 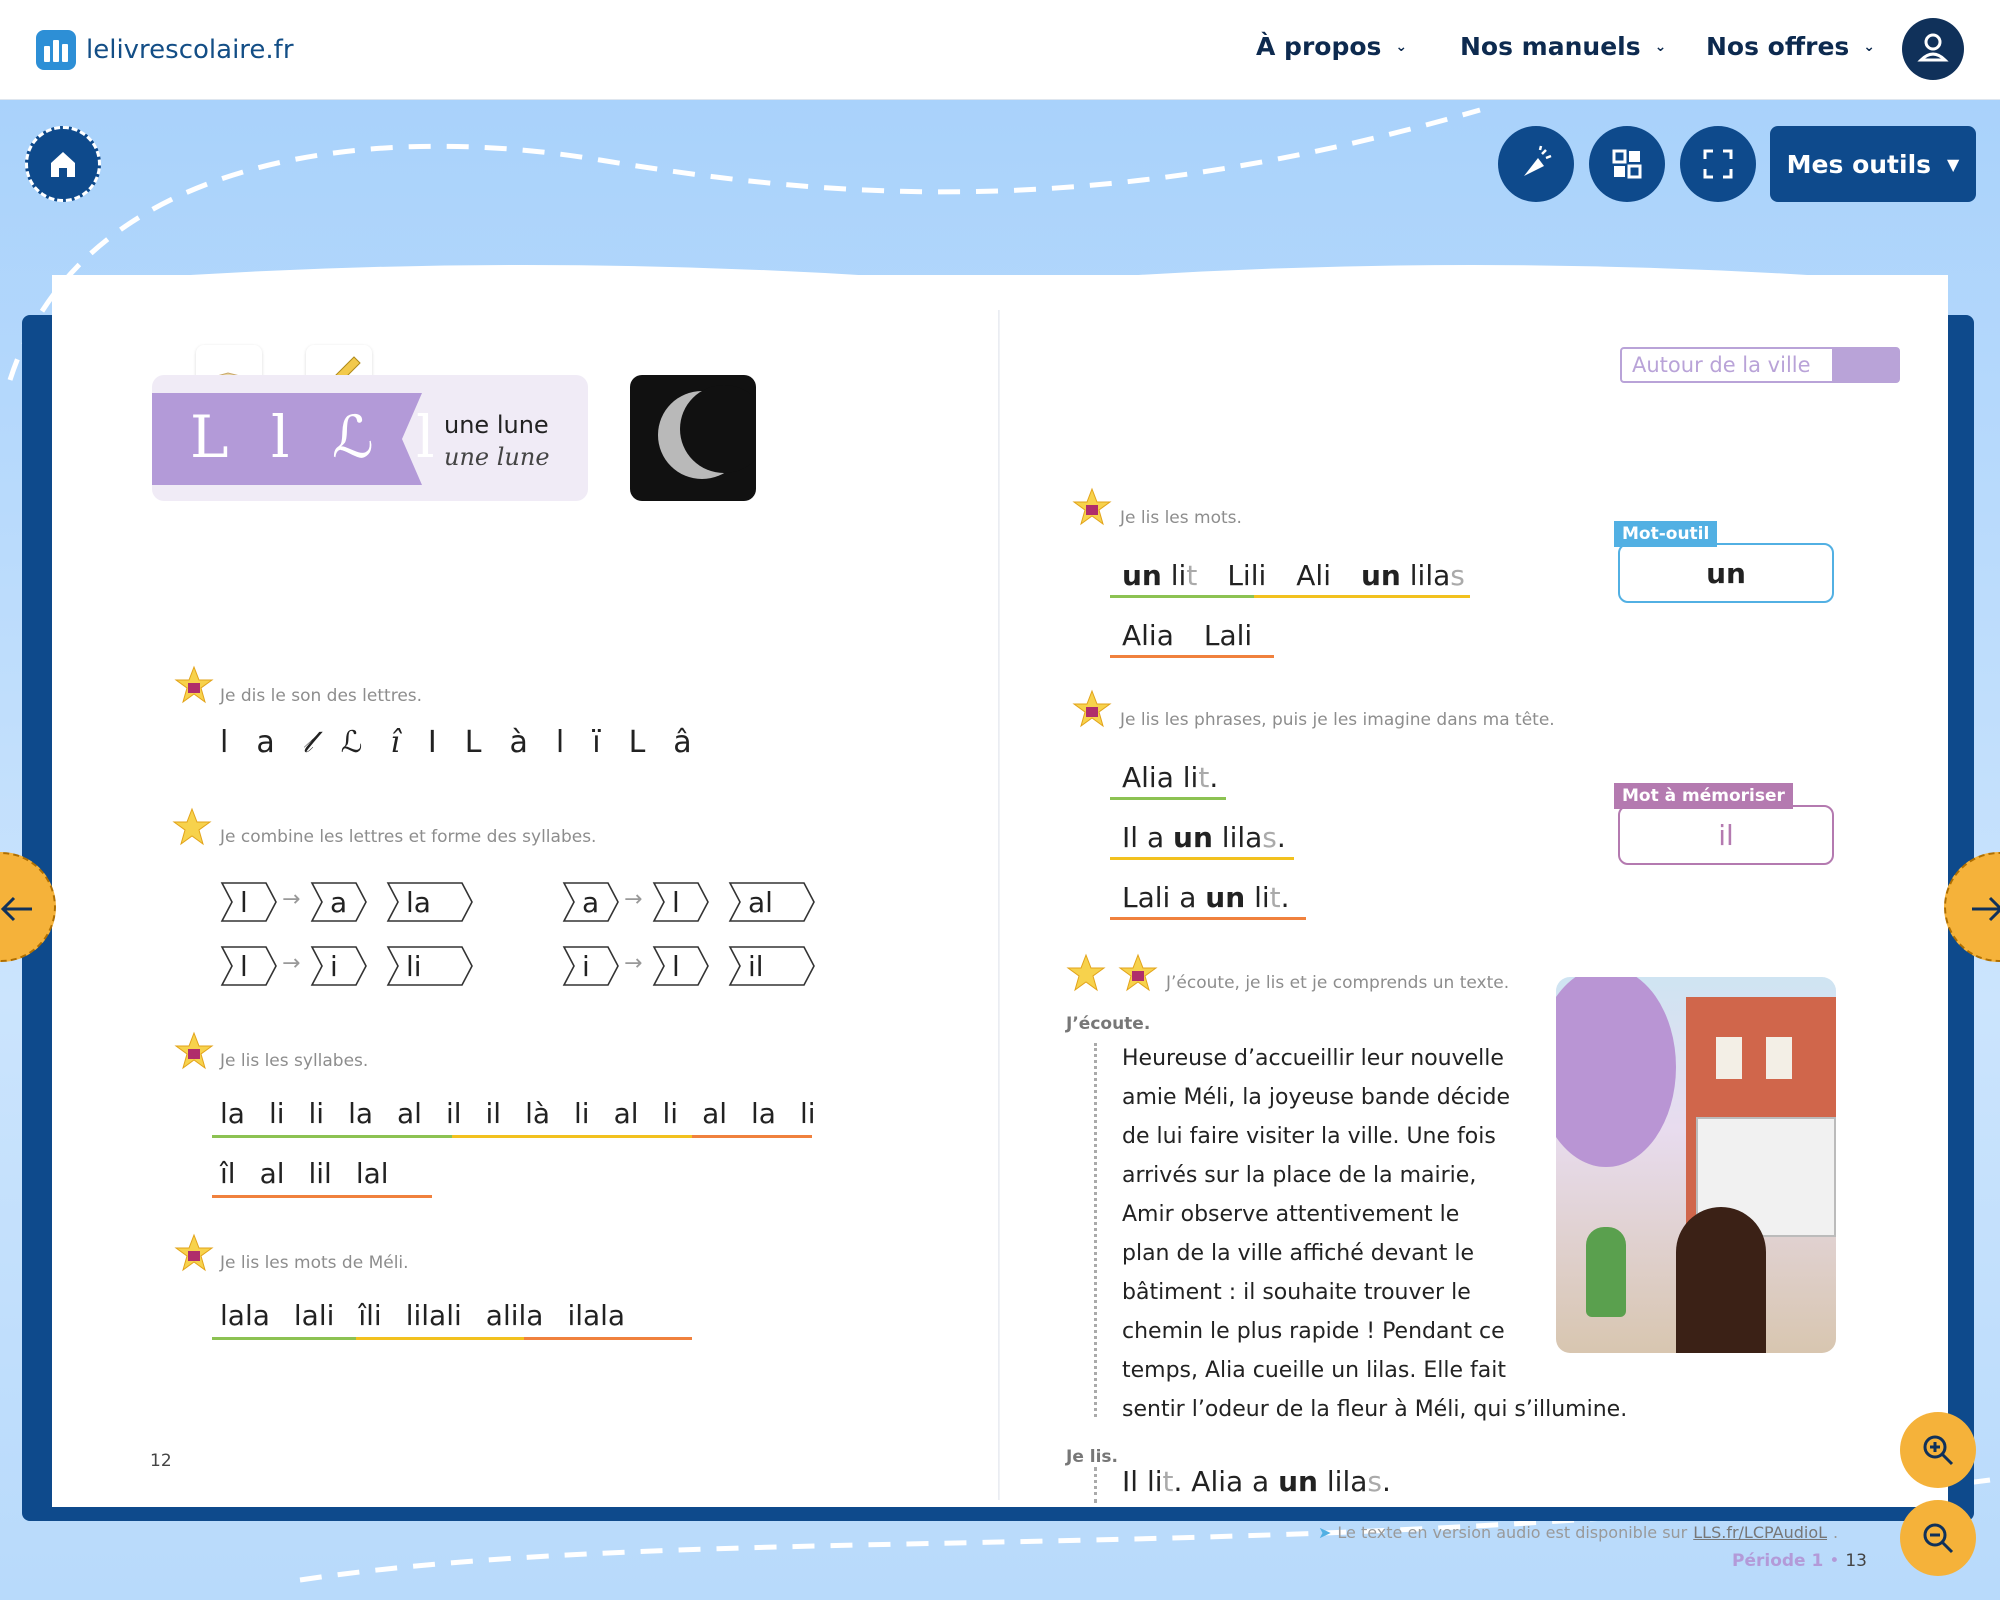 I want to click on audio-link: LLS.fr/LCPAudioL, so click(x=1760, y=1532).